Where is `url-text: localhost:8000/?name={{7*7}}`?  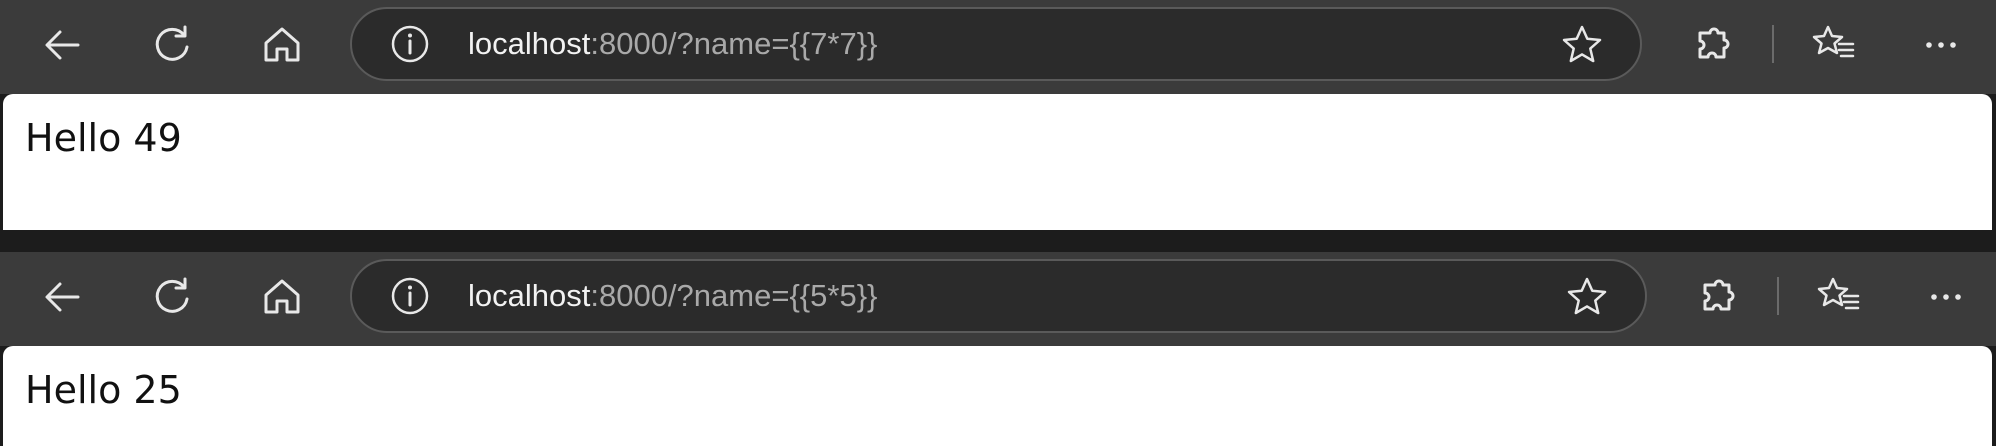
url-text: localhost:8000/?name={{7*7}} is located at coordinates (672, 44).